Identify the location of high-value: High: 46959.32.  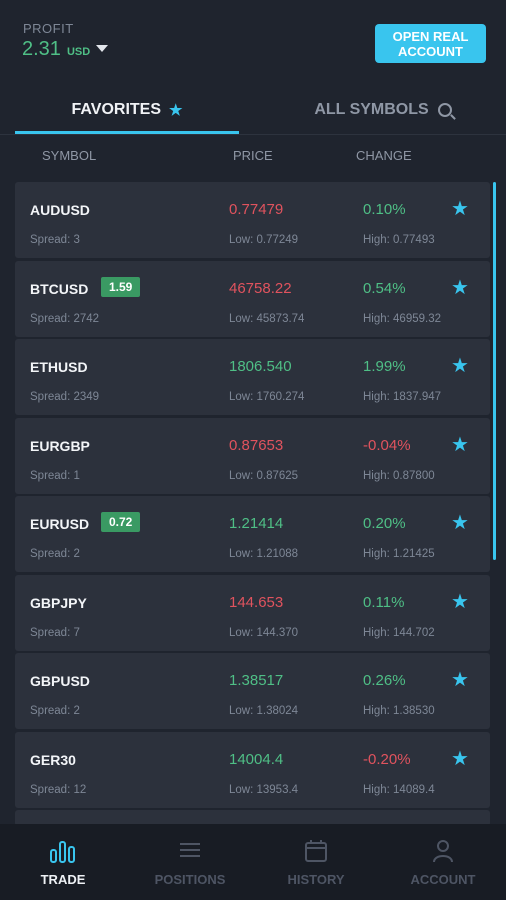
(402, 318).